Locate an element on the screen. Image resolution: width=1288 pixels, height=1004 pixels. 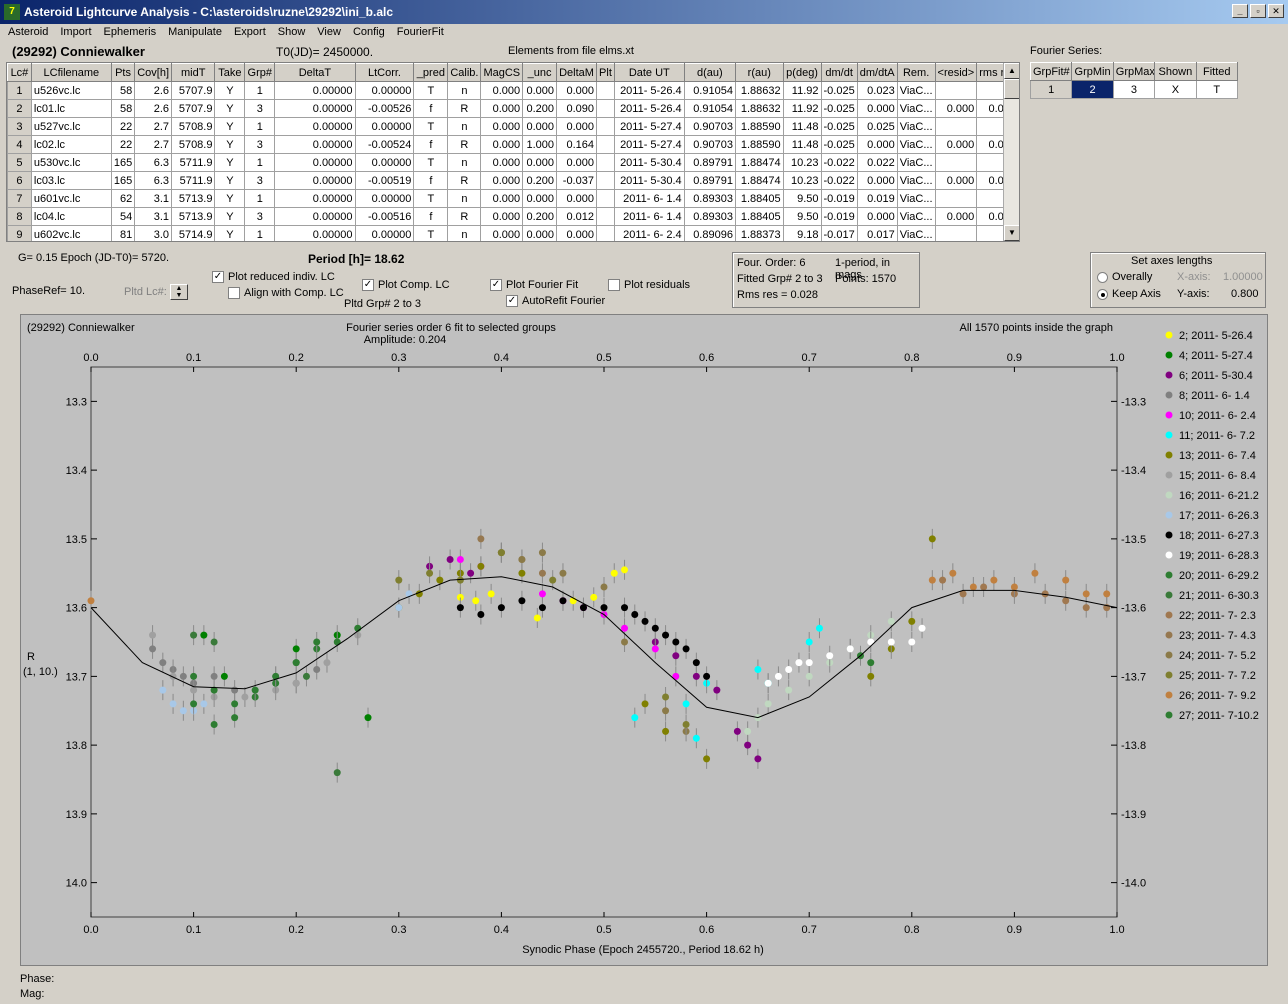
table-cell: -0.019 is located at coordinates (839, 216).